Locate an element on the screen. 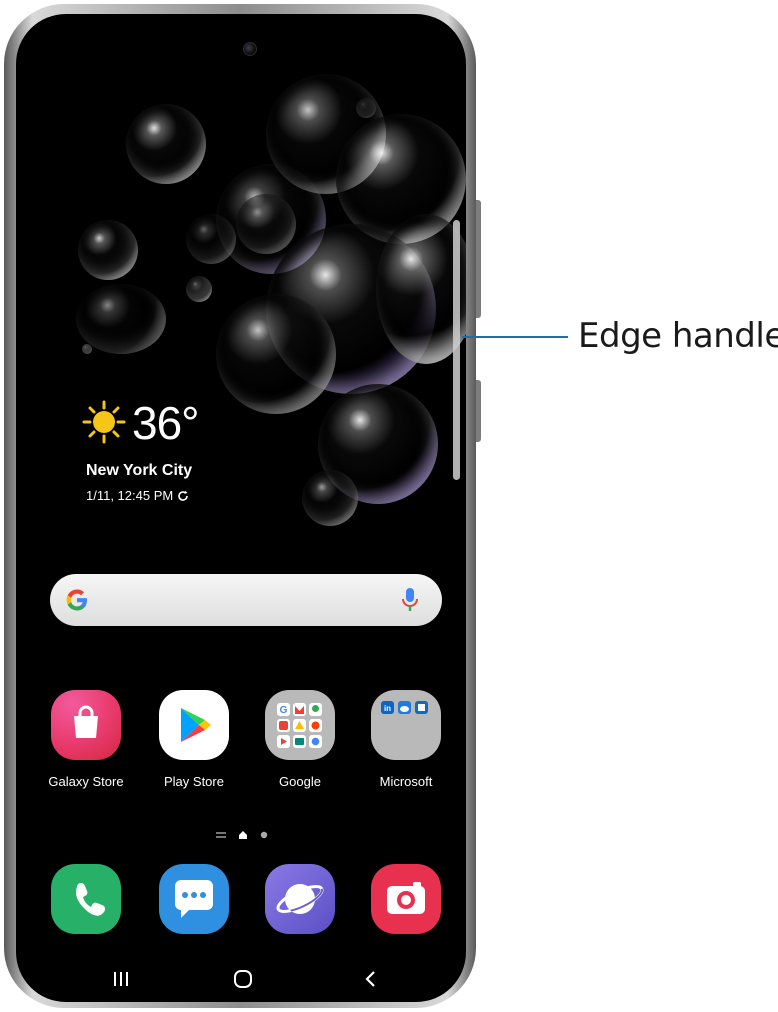 The image size is (778, 1012). app-play-store: Play Store is located at coordinates (194, 739).